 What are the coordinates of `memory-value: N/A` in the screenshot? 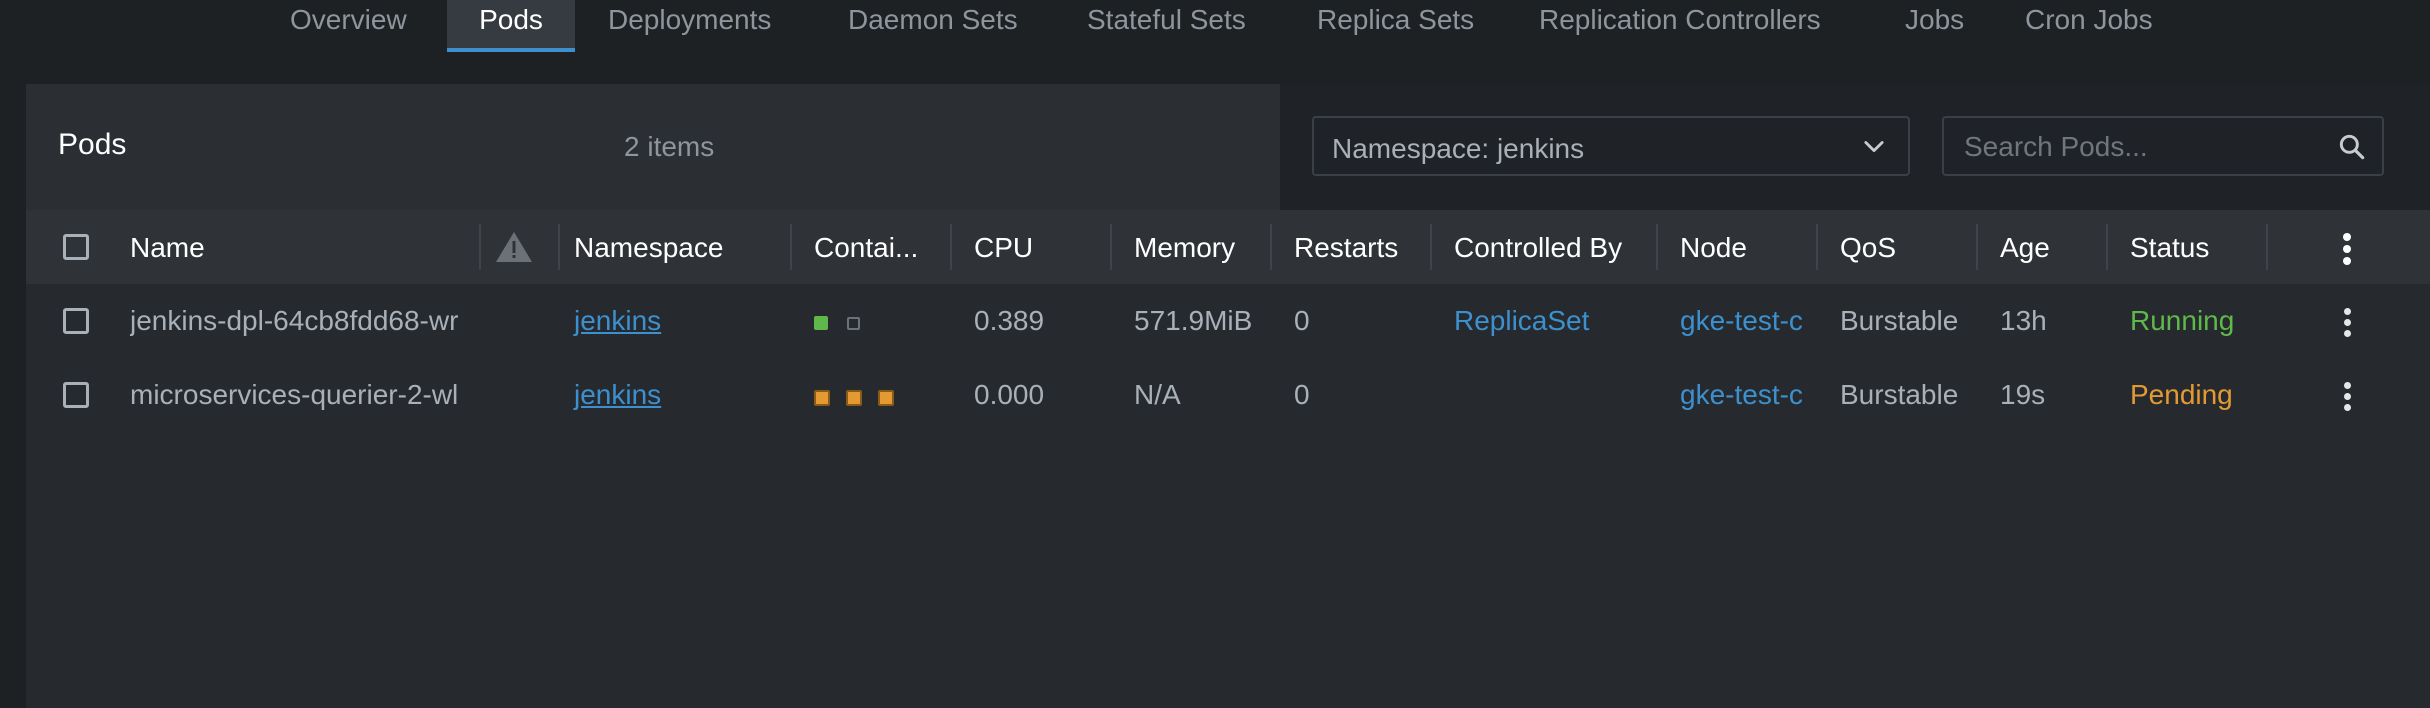 It's located at (1157, 394).